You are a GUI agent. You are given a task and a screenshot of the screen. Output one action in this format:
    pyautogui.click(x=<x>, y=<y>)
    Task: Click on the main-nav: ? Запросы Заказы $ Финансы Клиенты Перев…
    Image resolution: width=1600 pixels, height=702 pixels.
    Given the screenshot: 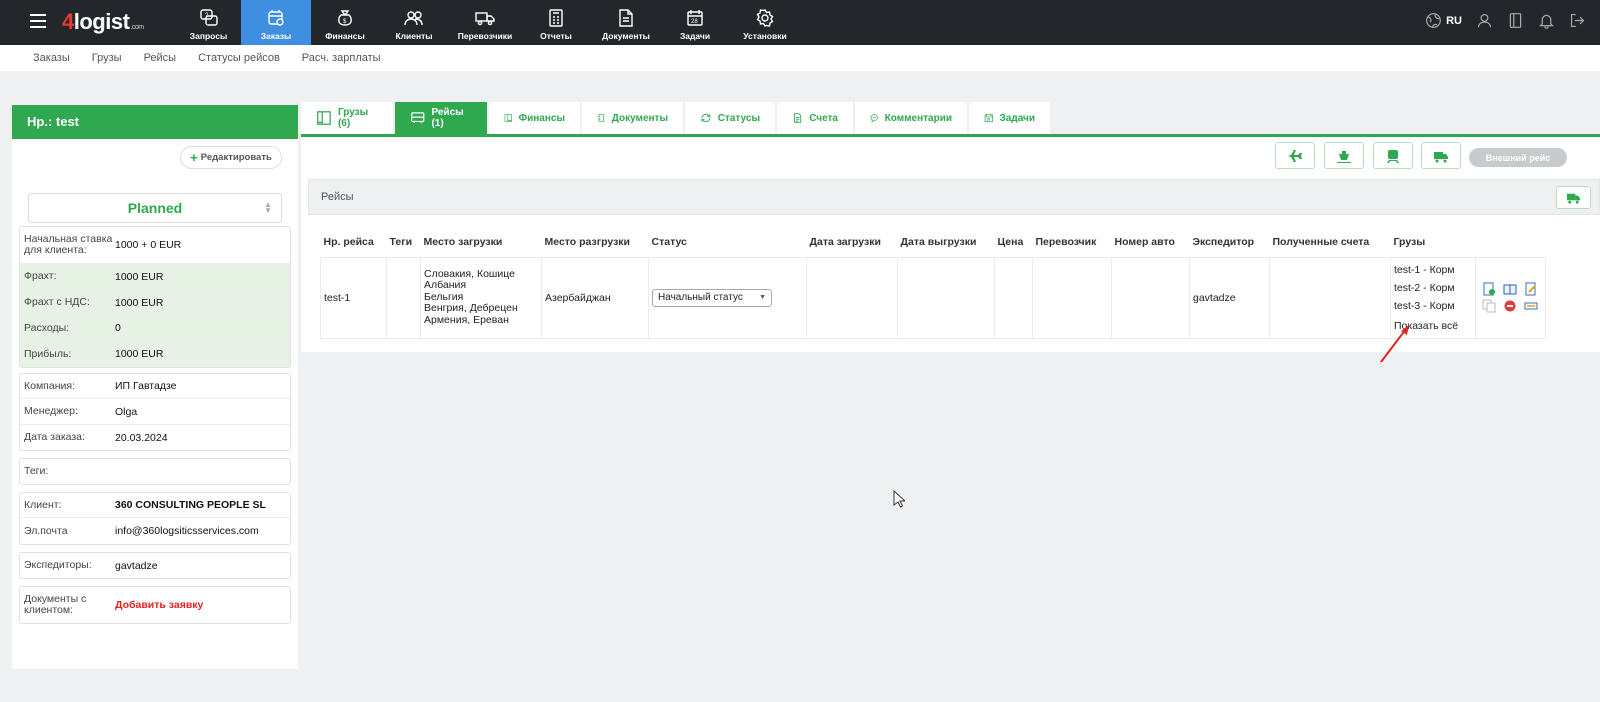 What is the action you would take?
    pyautogui.click(x=488, y=22)
    